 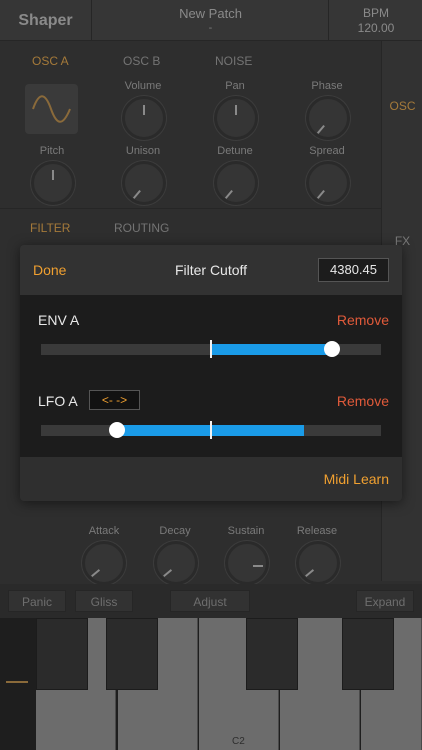 I want to click on env-a-center-mark, so click(x=211, y=349).